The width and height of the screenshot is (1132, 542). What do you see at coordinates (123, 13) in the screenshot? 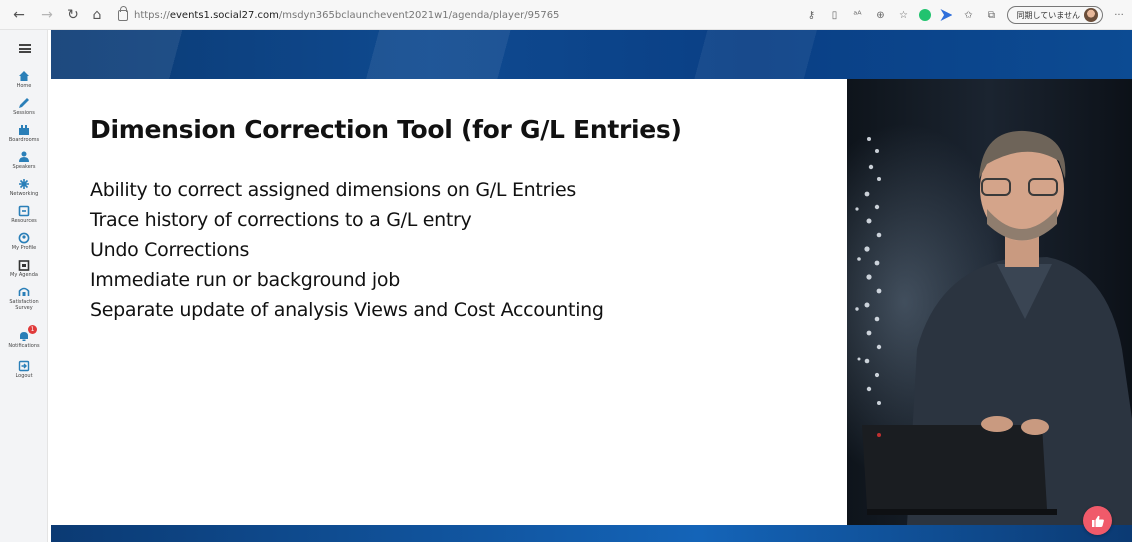
I see `lock-icon` at bounding box center [123, 13].